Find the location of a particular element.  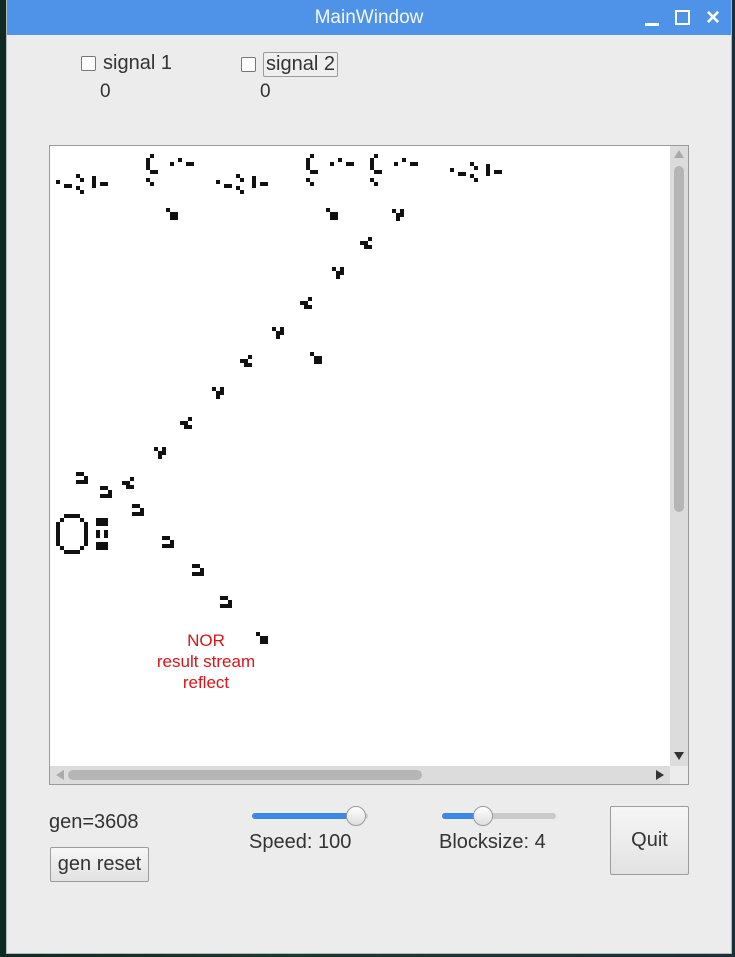

horizontal-scrollbar is located at coordinates (360, 775).